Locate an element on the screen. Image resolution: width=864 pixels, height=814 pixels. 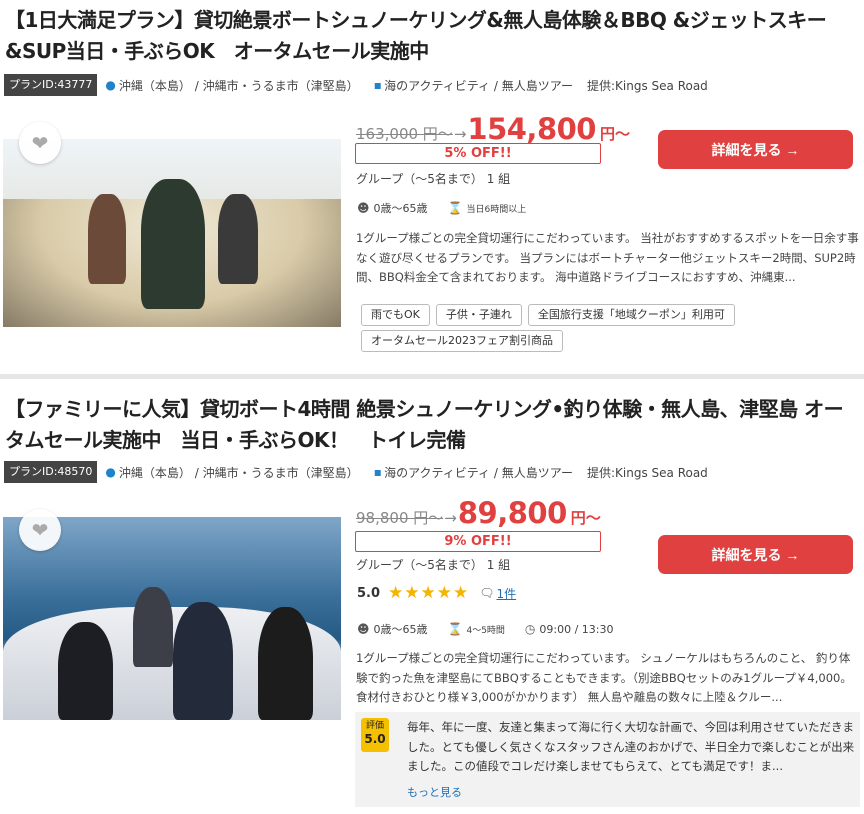
duration: 当日6時間以上 is located at coordinates (496, 209).